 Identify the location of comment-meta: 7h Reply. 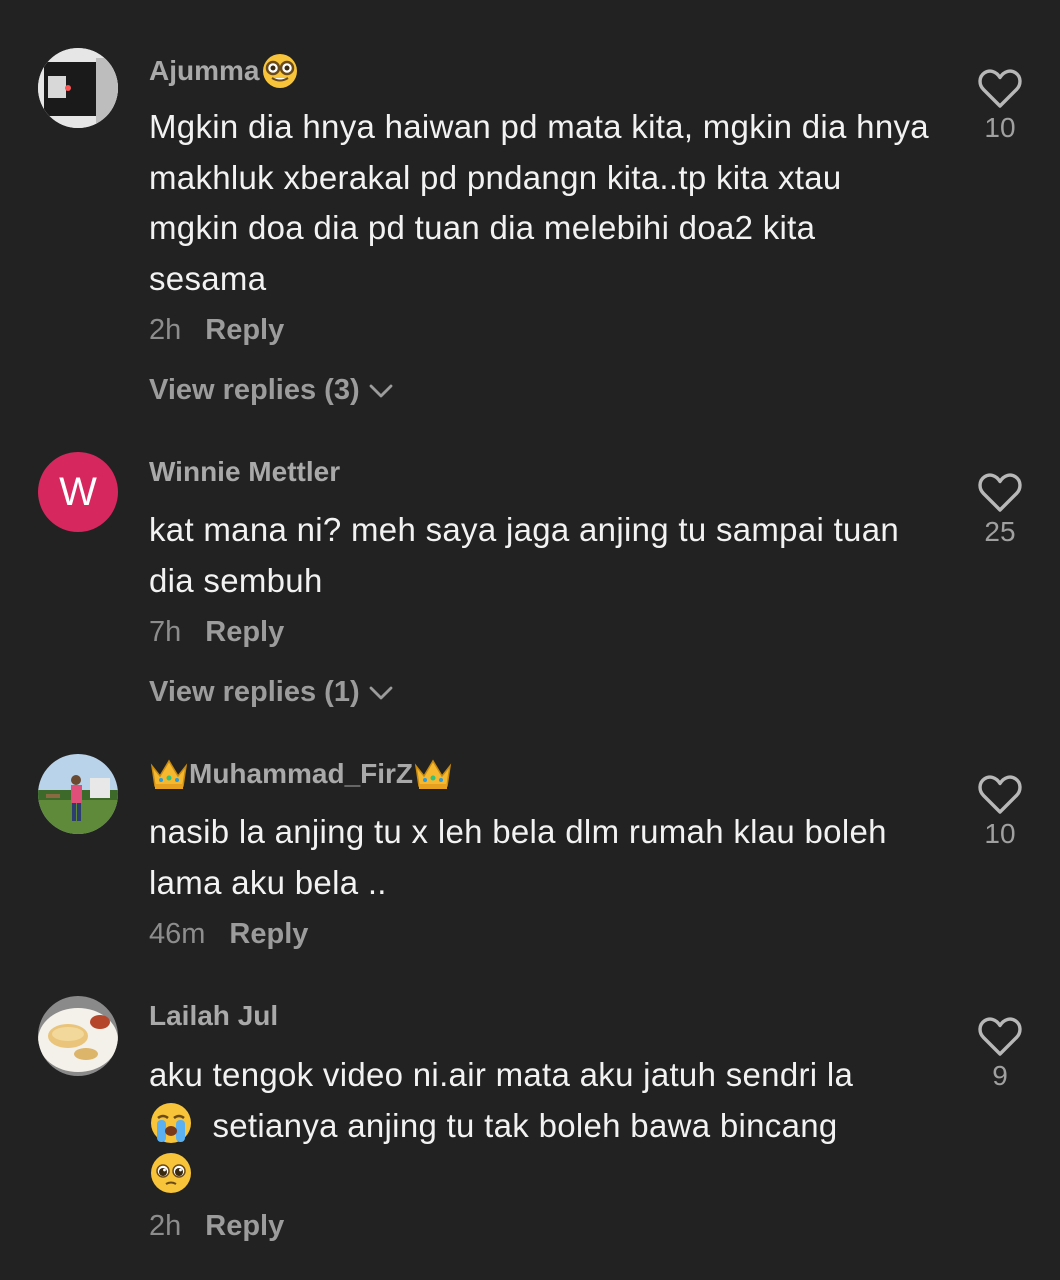
(216, 632).